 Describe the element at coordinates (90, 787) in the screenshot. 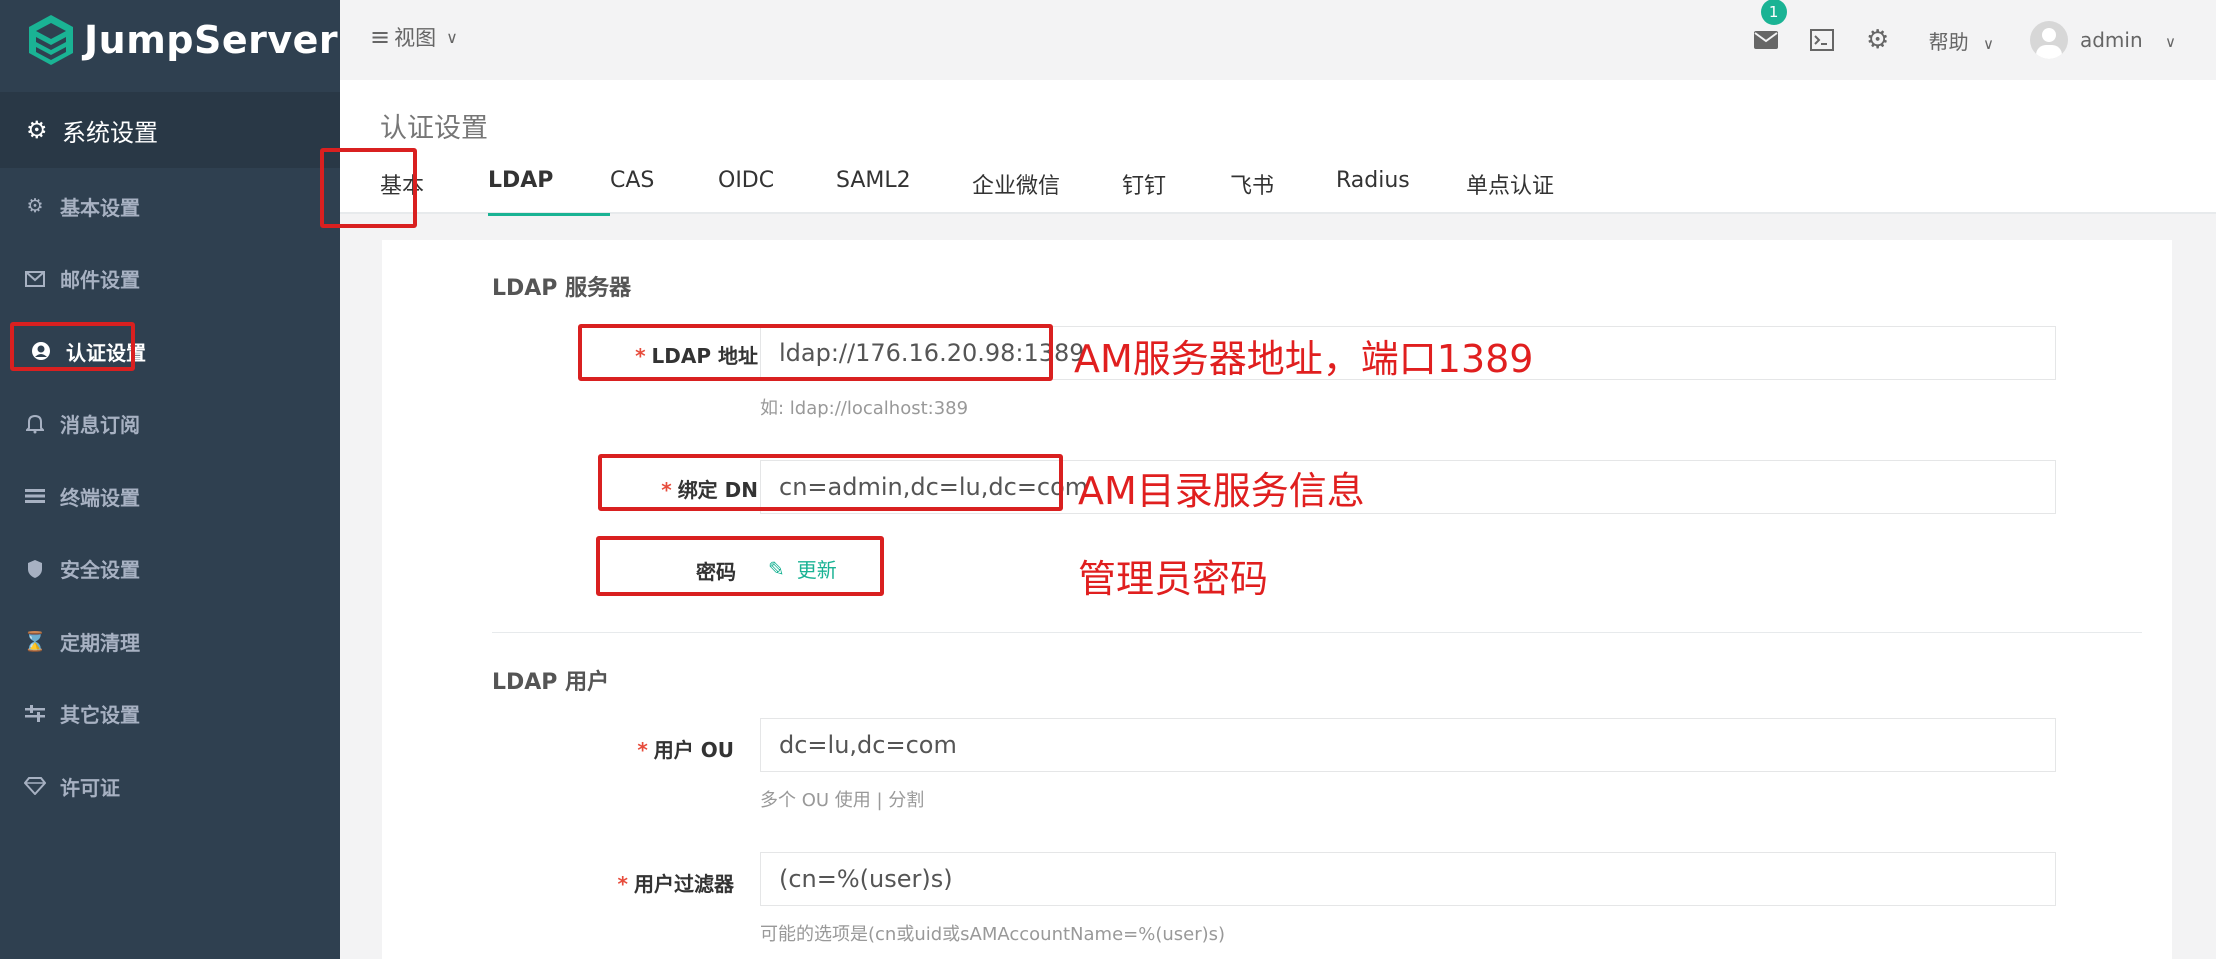

I see `sidebar-item-label: 许可证` at that location.